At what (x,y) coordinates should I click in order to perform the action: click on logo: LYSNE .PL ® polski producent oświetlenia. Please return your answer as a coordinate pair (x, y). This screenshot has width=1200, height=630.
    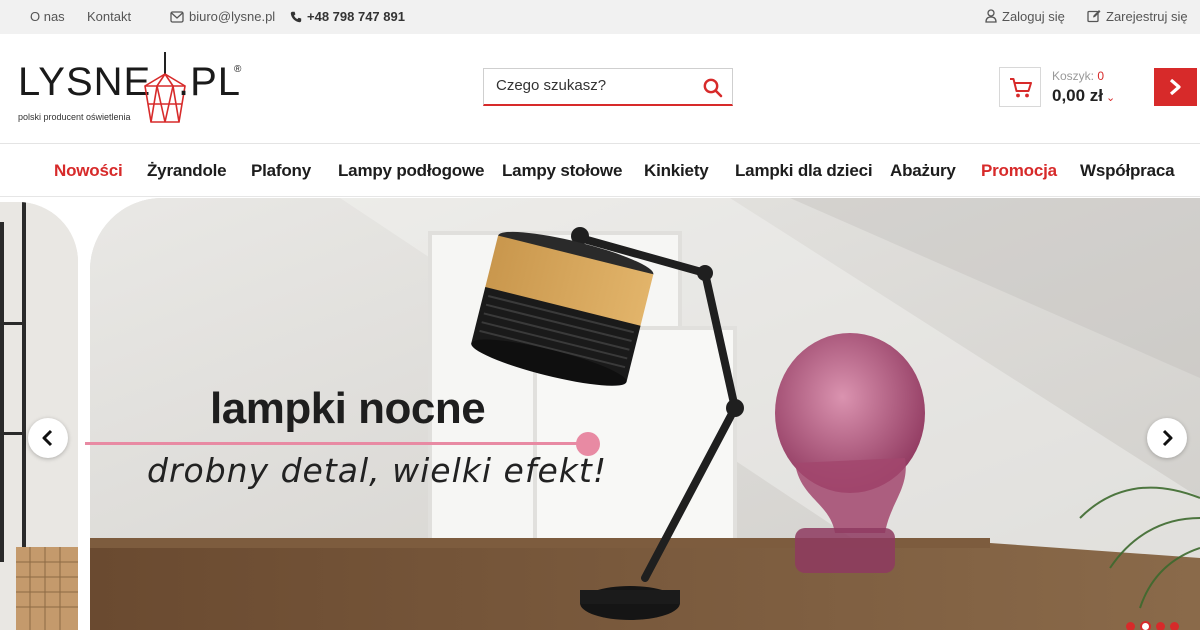
    Looking at the image, I should click on (133, 90).